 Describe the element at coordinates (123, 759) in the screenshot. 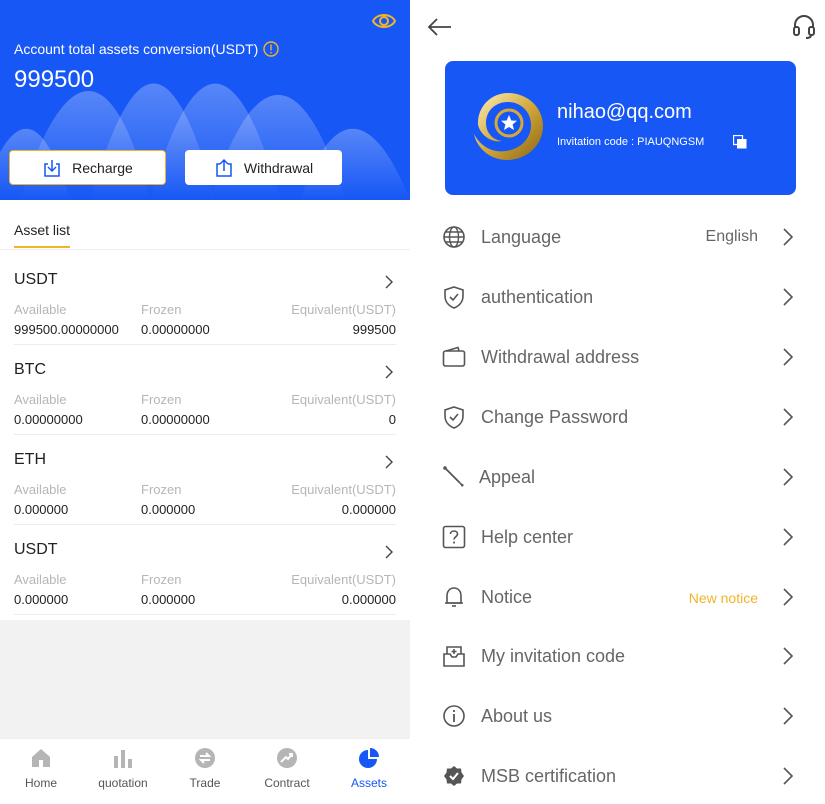

I see `bar-chart-icon` at that location.